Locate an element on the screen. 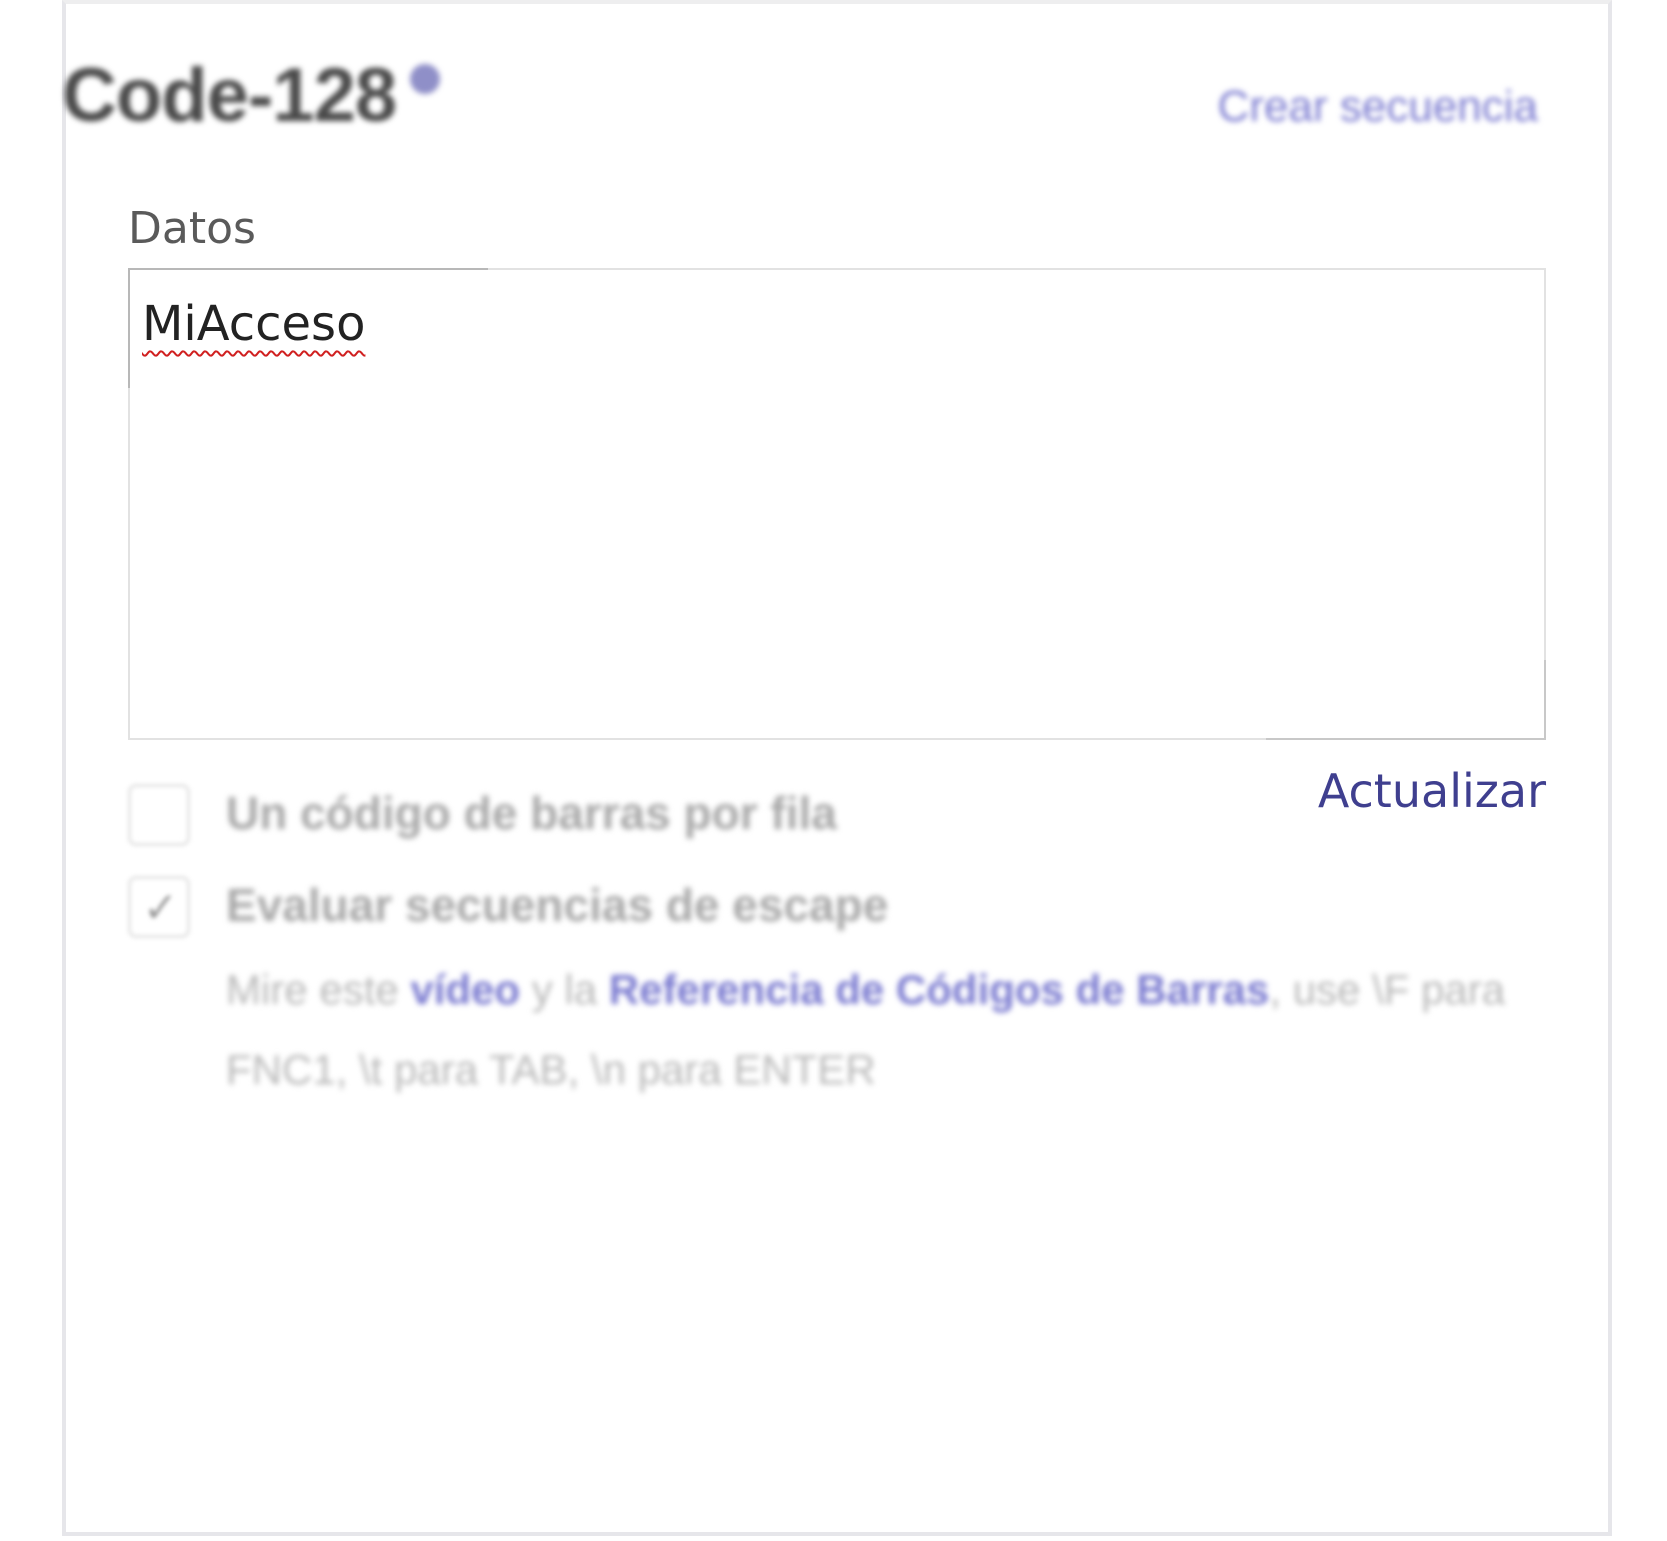  info-icon is located at coordinates (425, 79).